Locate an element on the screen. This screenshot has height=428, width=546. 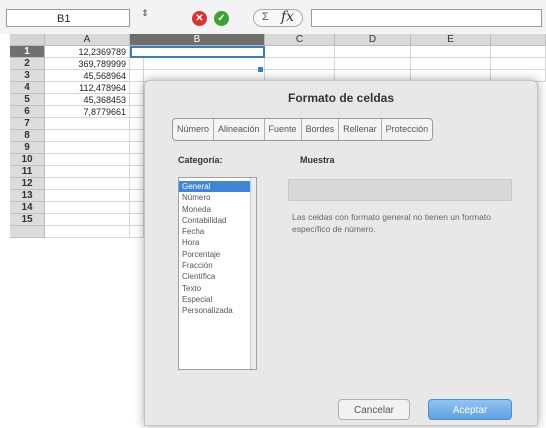
cell-a7 is located at coordinates (87, 124).